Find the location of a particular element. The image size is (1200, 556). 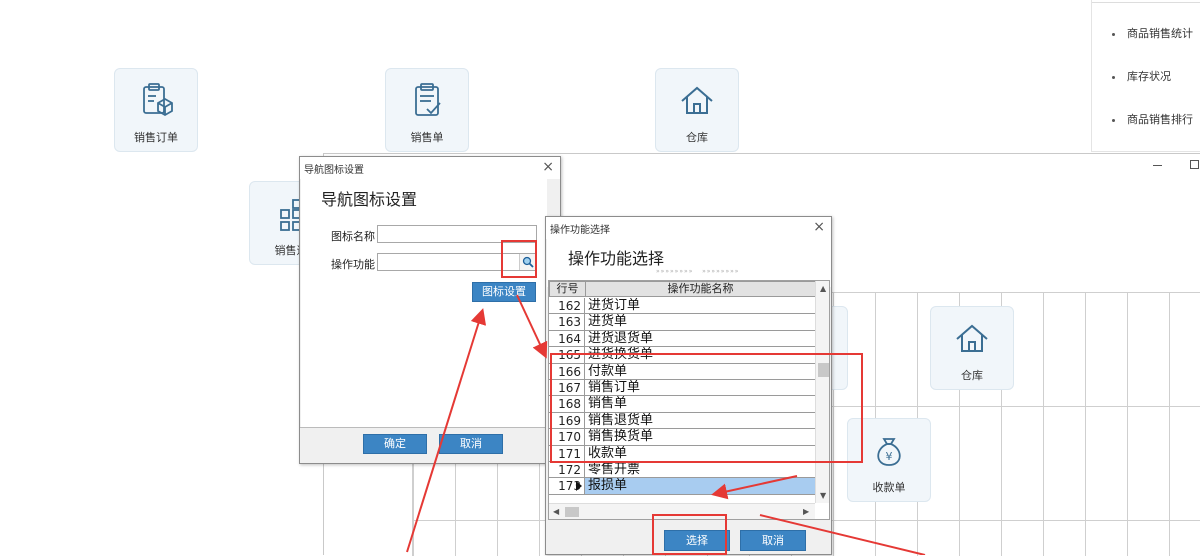

dialog-divider is located at coordinates (424, 427).